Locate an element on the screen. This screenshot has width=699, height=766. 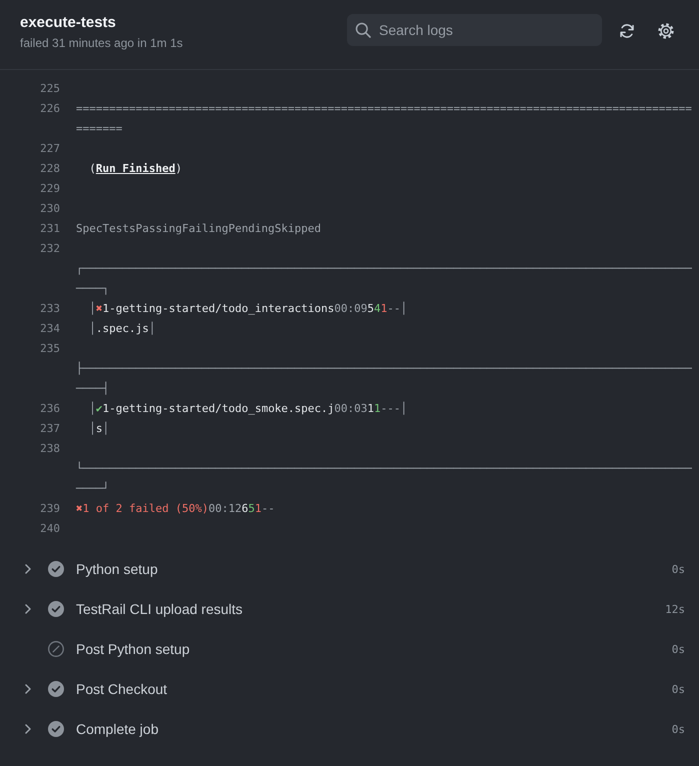
log-line: │✔1-getting-started/todo_smoke.spec.j 00:0311---│ is located at coordinates (248, 408).